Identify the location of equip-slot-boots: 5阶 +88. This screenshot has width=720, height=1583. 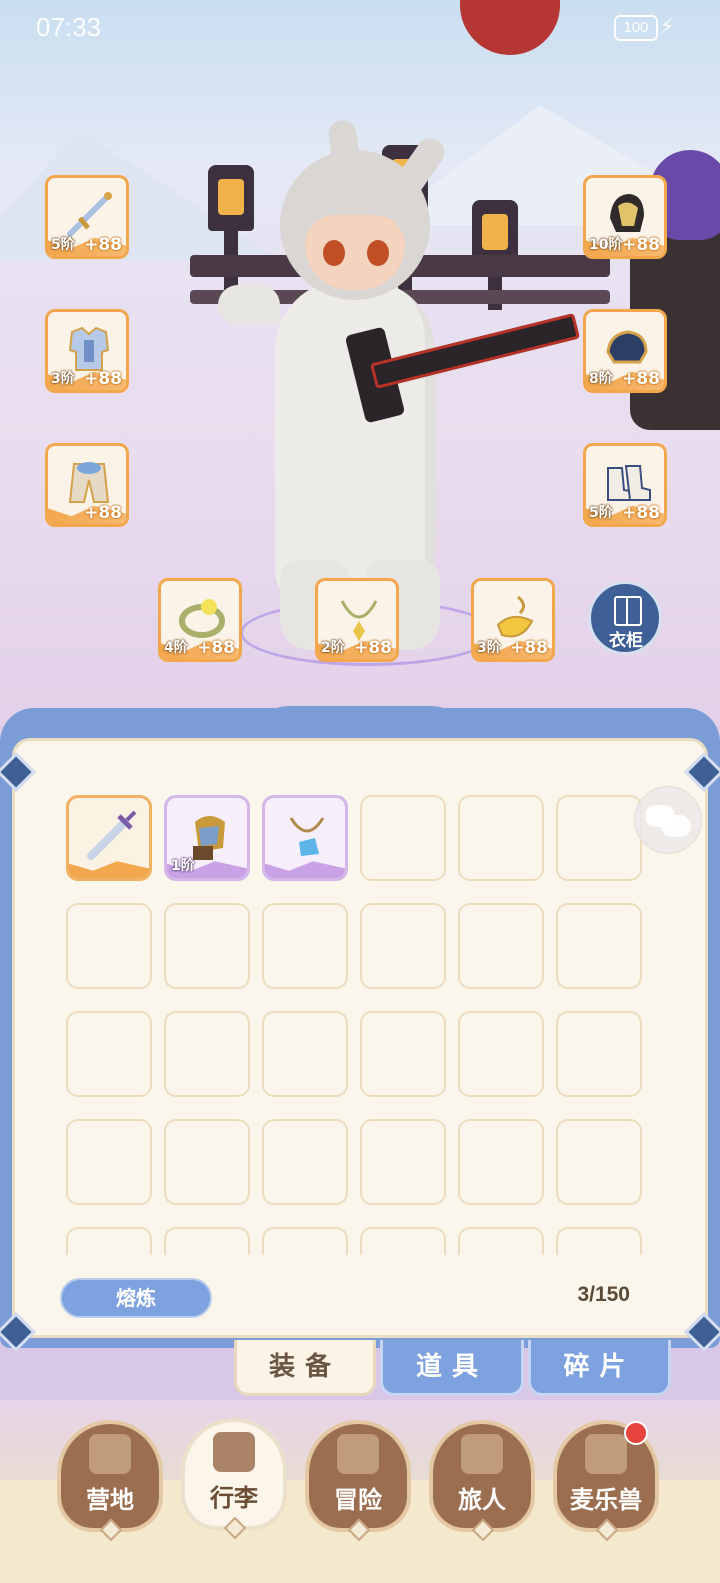
(625, 485).